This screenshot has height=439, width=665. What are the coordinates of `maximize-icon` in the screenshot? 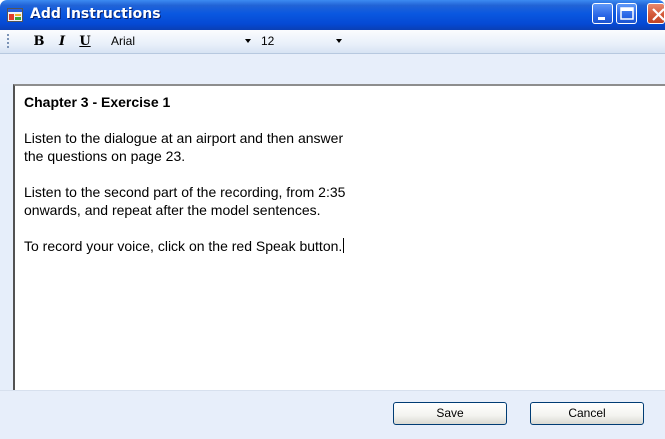 It's located at (627, 13).